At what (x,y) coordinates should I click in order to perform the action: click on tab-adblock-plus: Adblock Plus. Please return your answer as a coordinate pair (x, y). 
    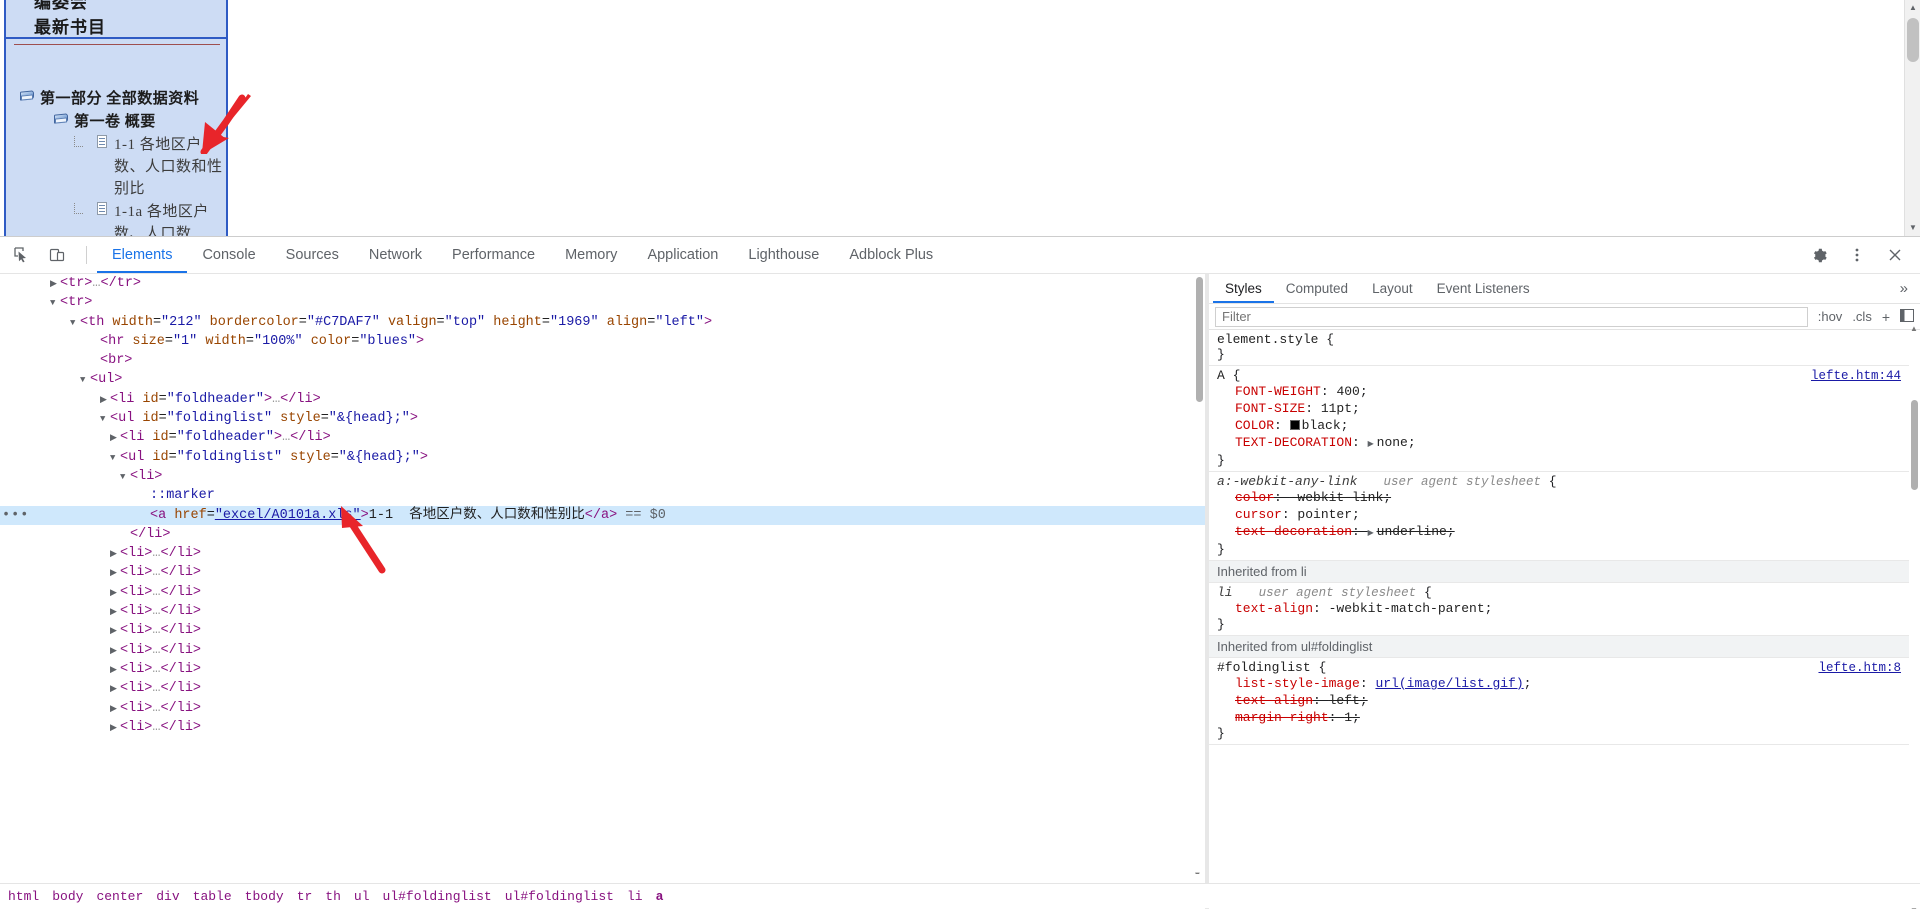
    Looking at the image, I should click on (891, 255).